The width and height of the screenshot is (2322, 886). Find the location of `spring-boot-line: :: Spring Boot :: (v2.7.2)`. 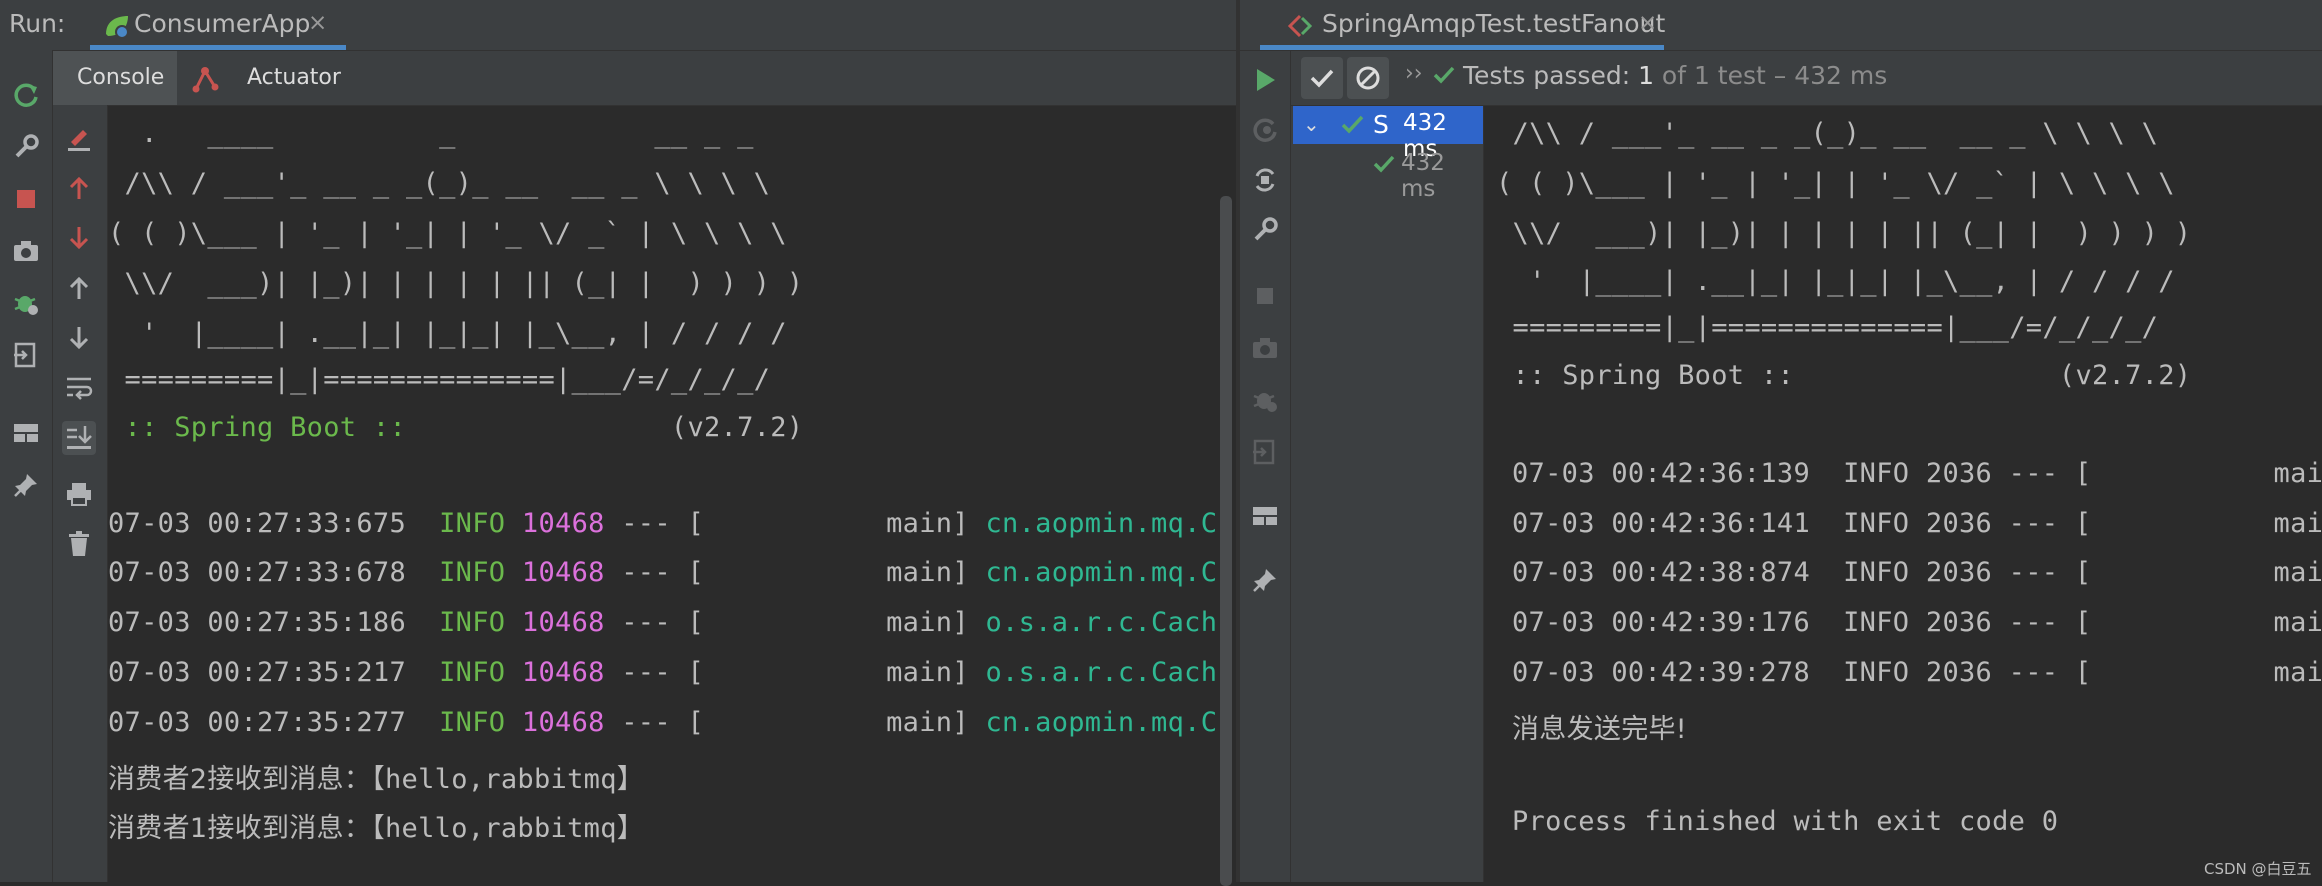

spring-boot-line: :: Spring Boot :: (v2.7.2) is located at coordinates (455, 427).